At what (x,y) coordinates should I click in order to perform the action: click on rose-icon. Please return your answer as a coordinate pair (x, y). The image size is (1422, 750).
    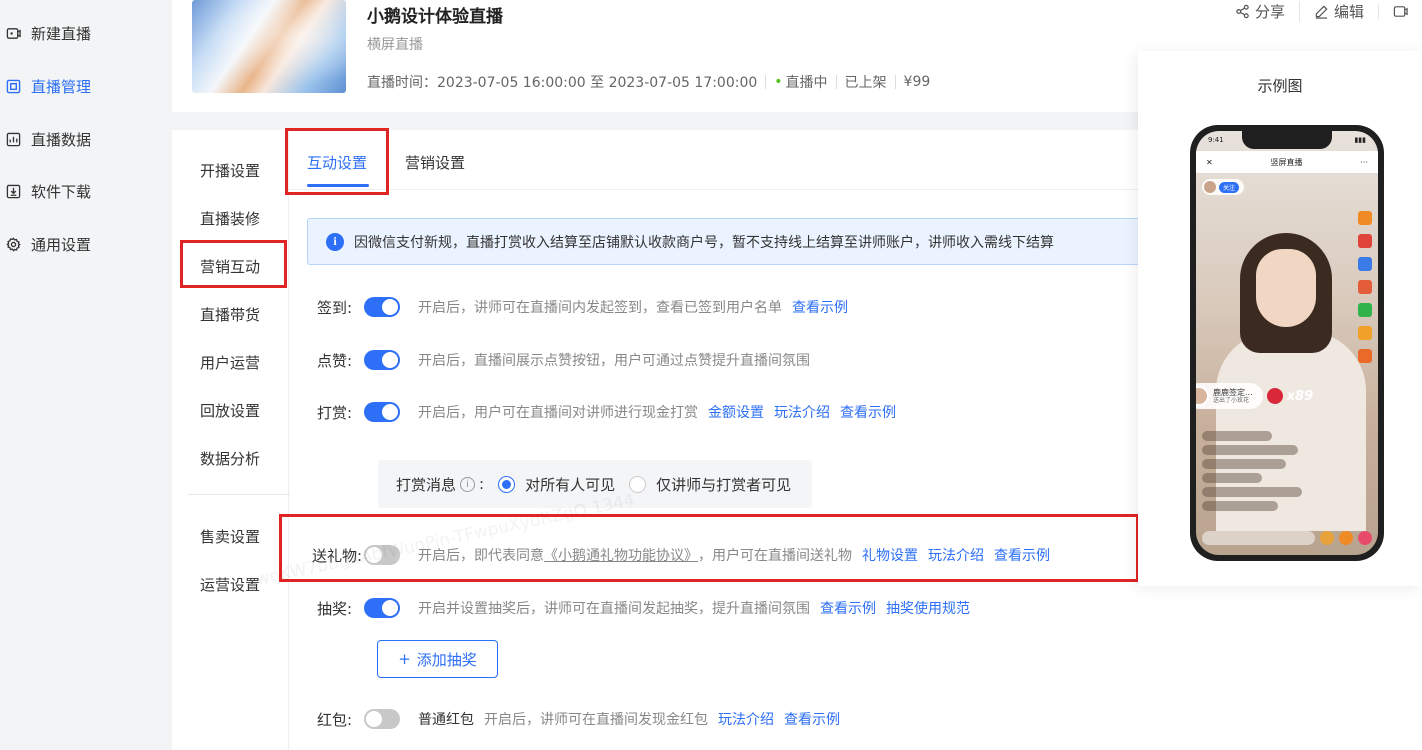
    Looking at the image, I should click on (1274, 396).